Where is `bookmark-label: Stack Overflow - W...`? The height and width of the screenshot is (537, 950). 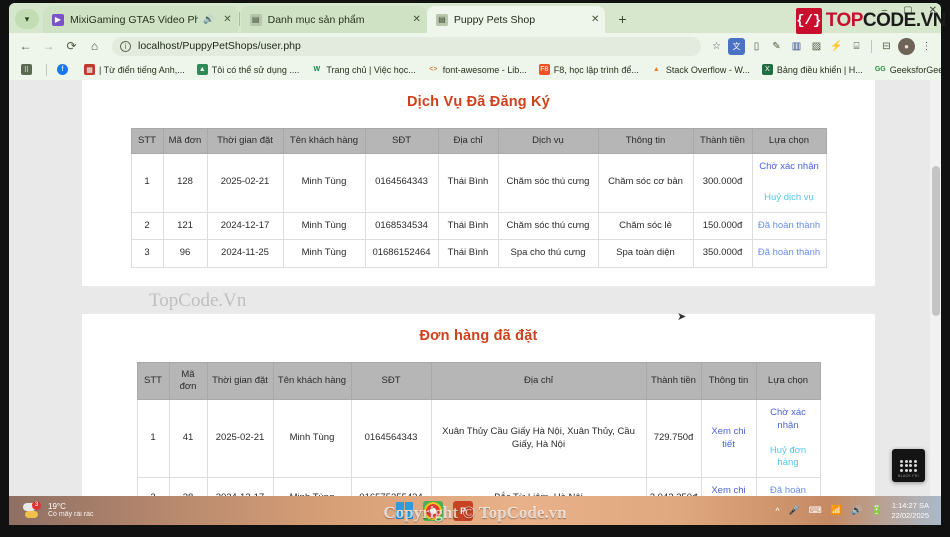
bookmark-label: Stack Overflow - W... is located at coordinates (707, 69).